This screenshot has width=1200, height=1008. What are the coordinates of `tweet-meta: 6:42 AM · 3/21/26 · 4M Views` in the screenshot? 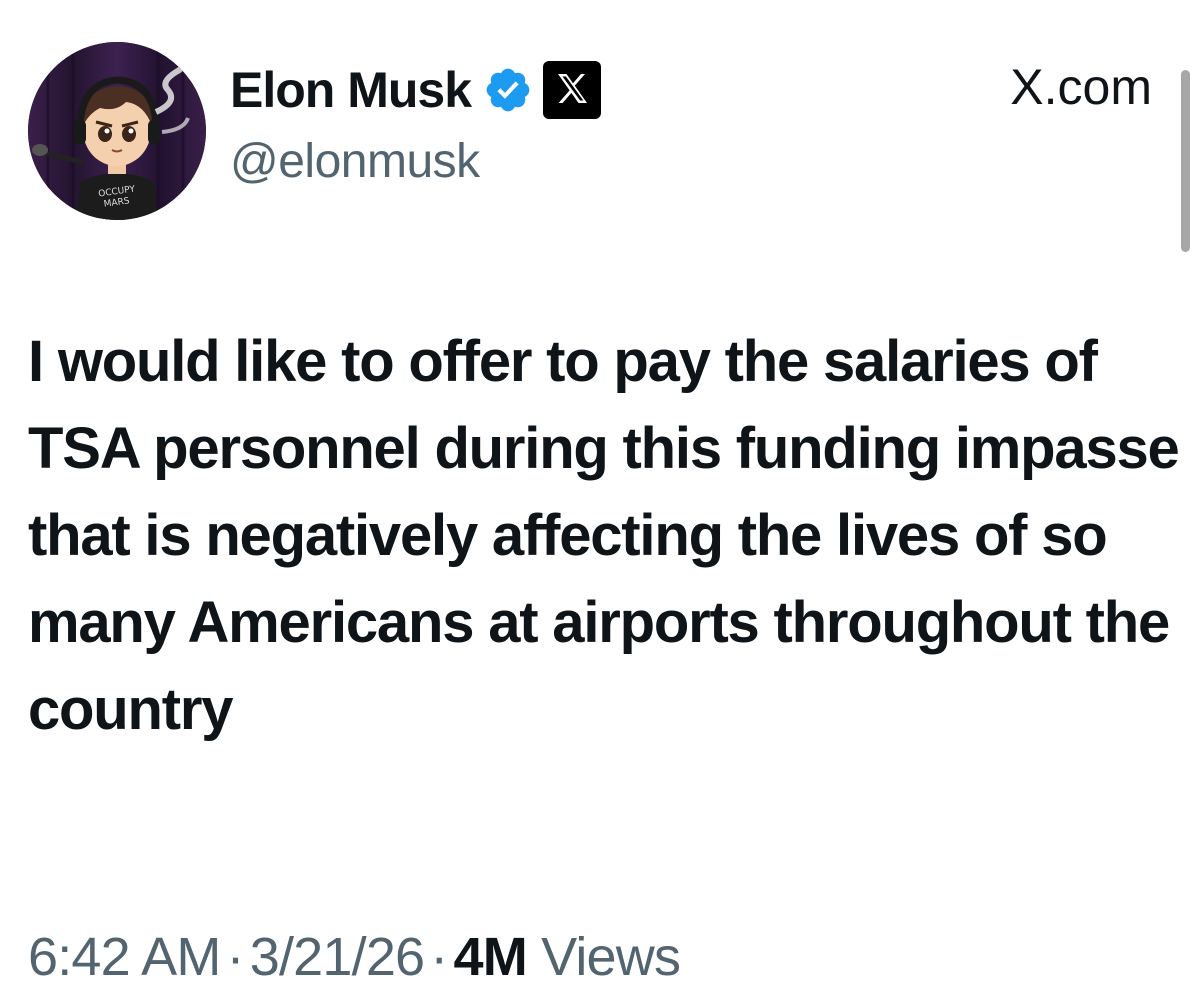 It's located at (354, 957).